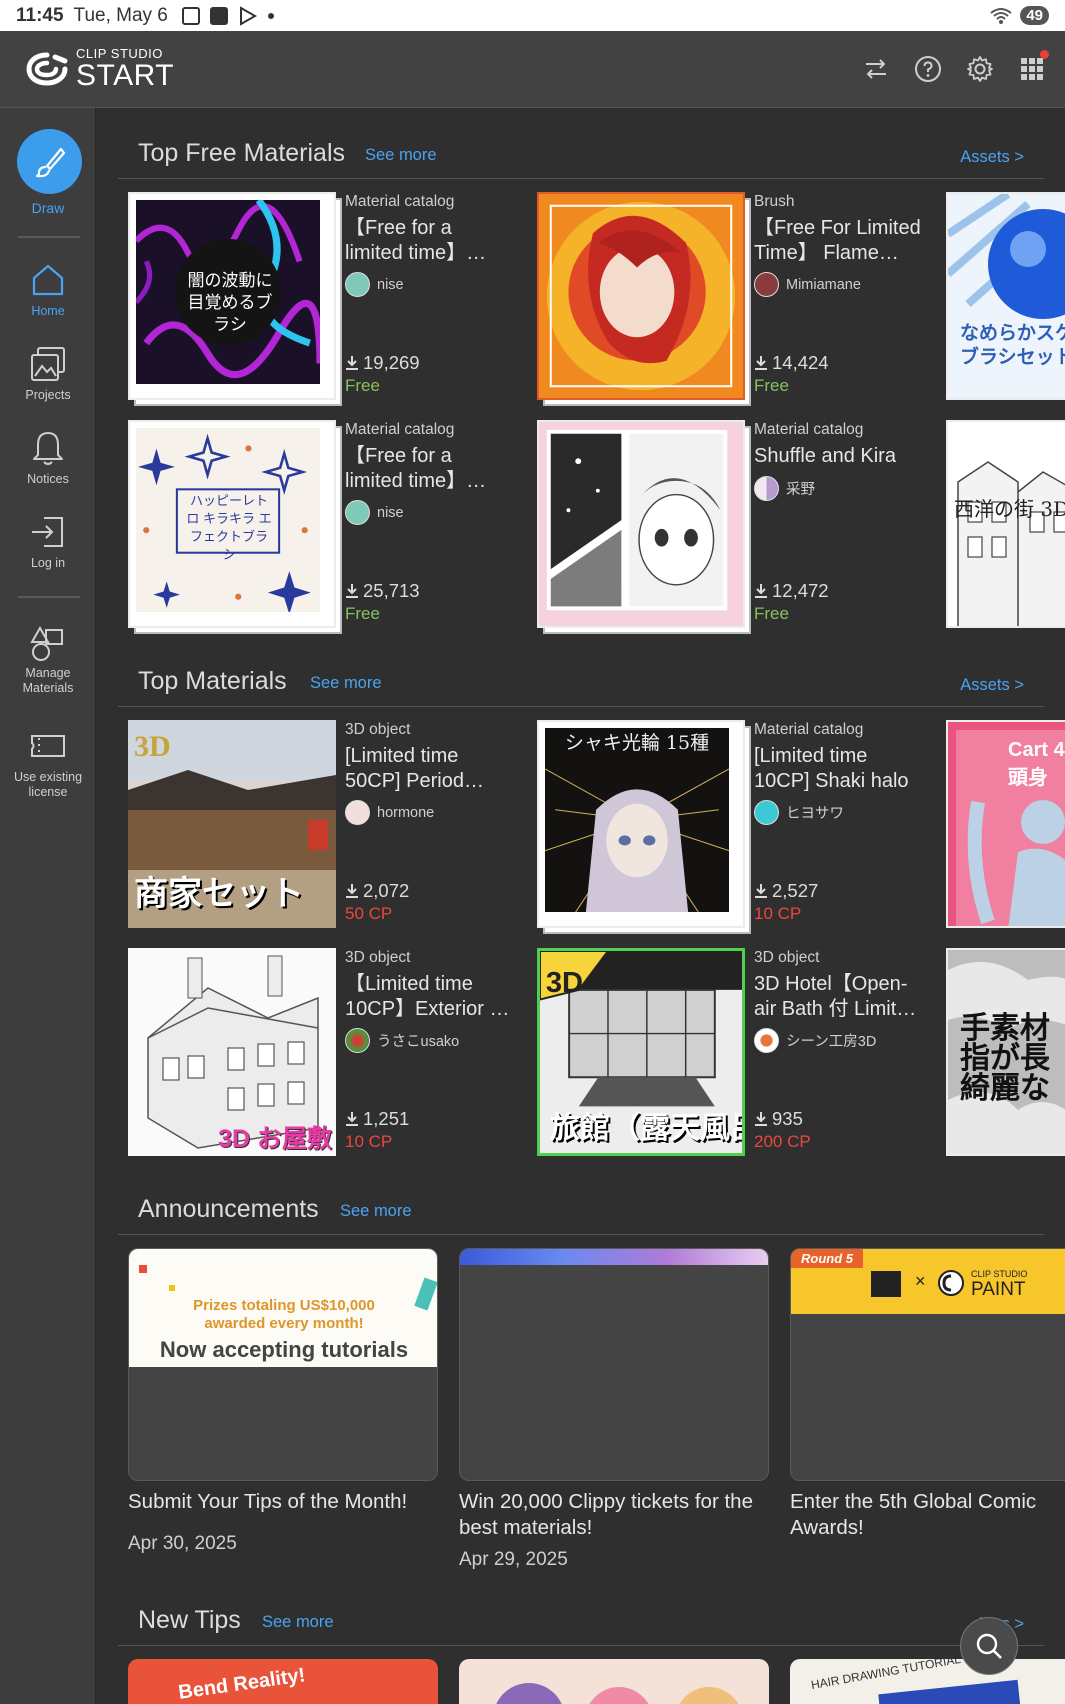  What do you see at coordinates (369, 913) in the screenshot?
I see `material-price: 50 CP` at bounding box center [369, 913].